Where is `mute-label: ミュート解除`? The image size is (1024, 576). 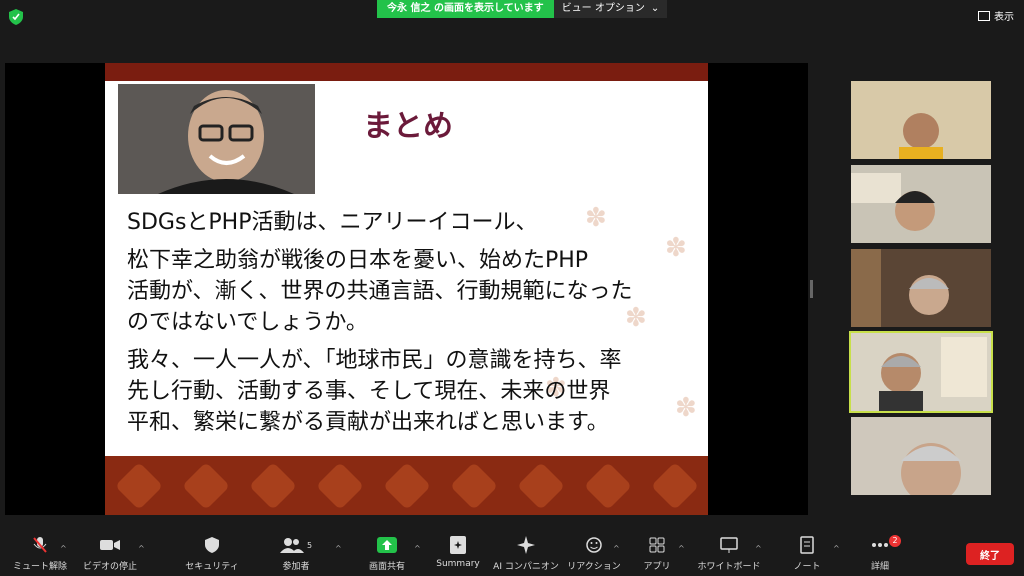 mute-label: ミュート解除 is located at coordinates (39, 567).